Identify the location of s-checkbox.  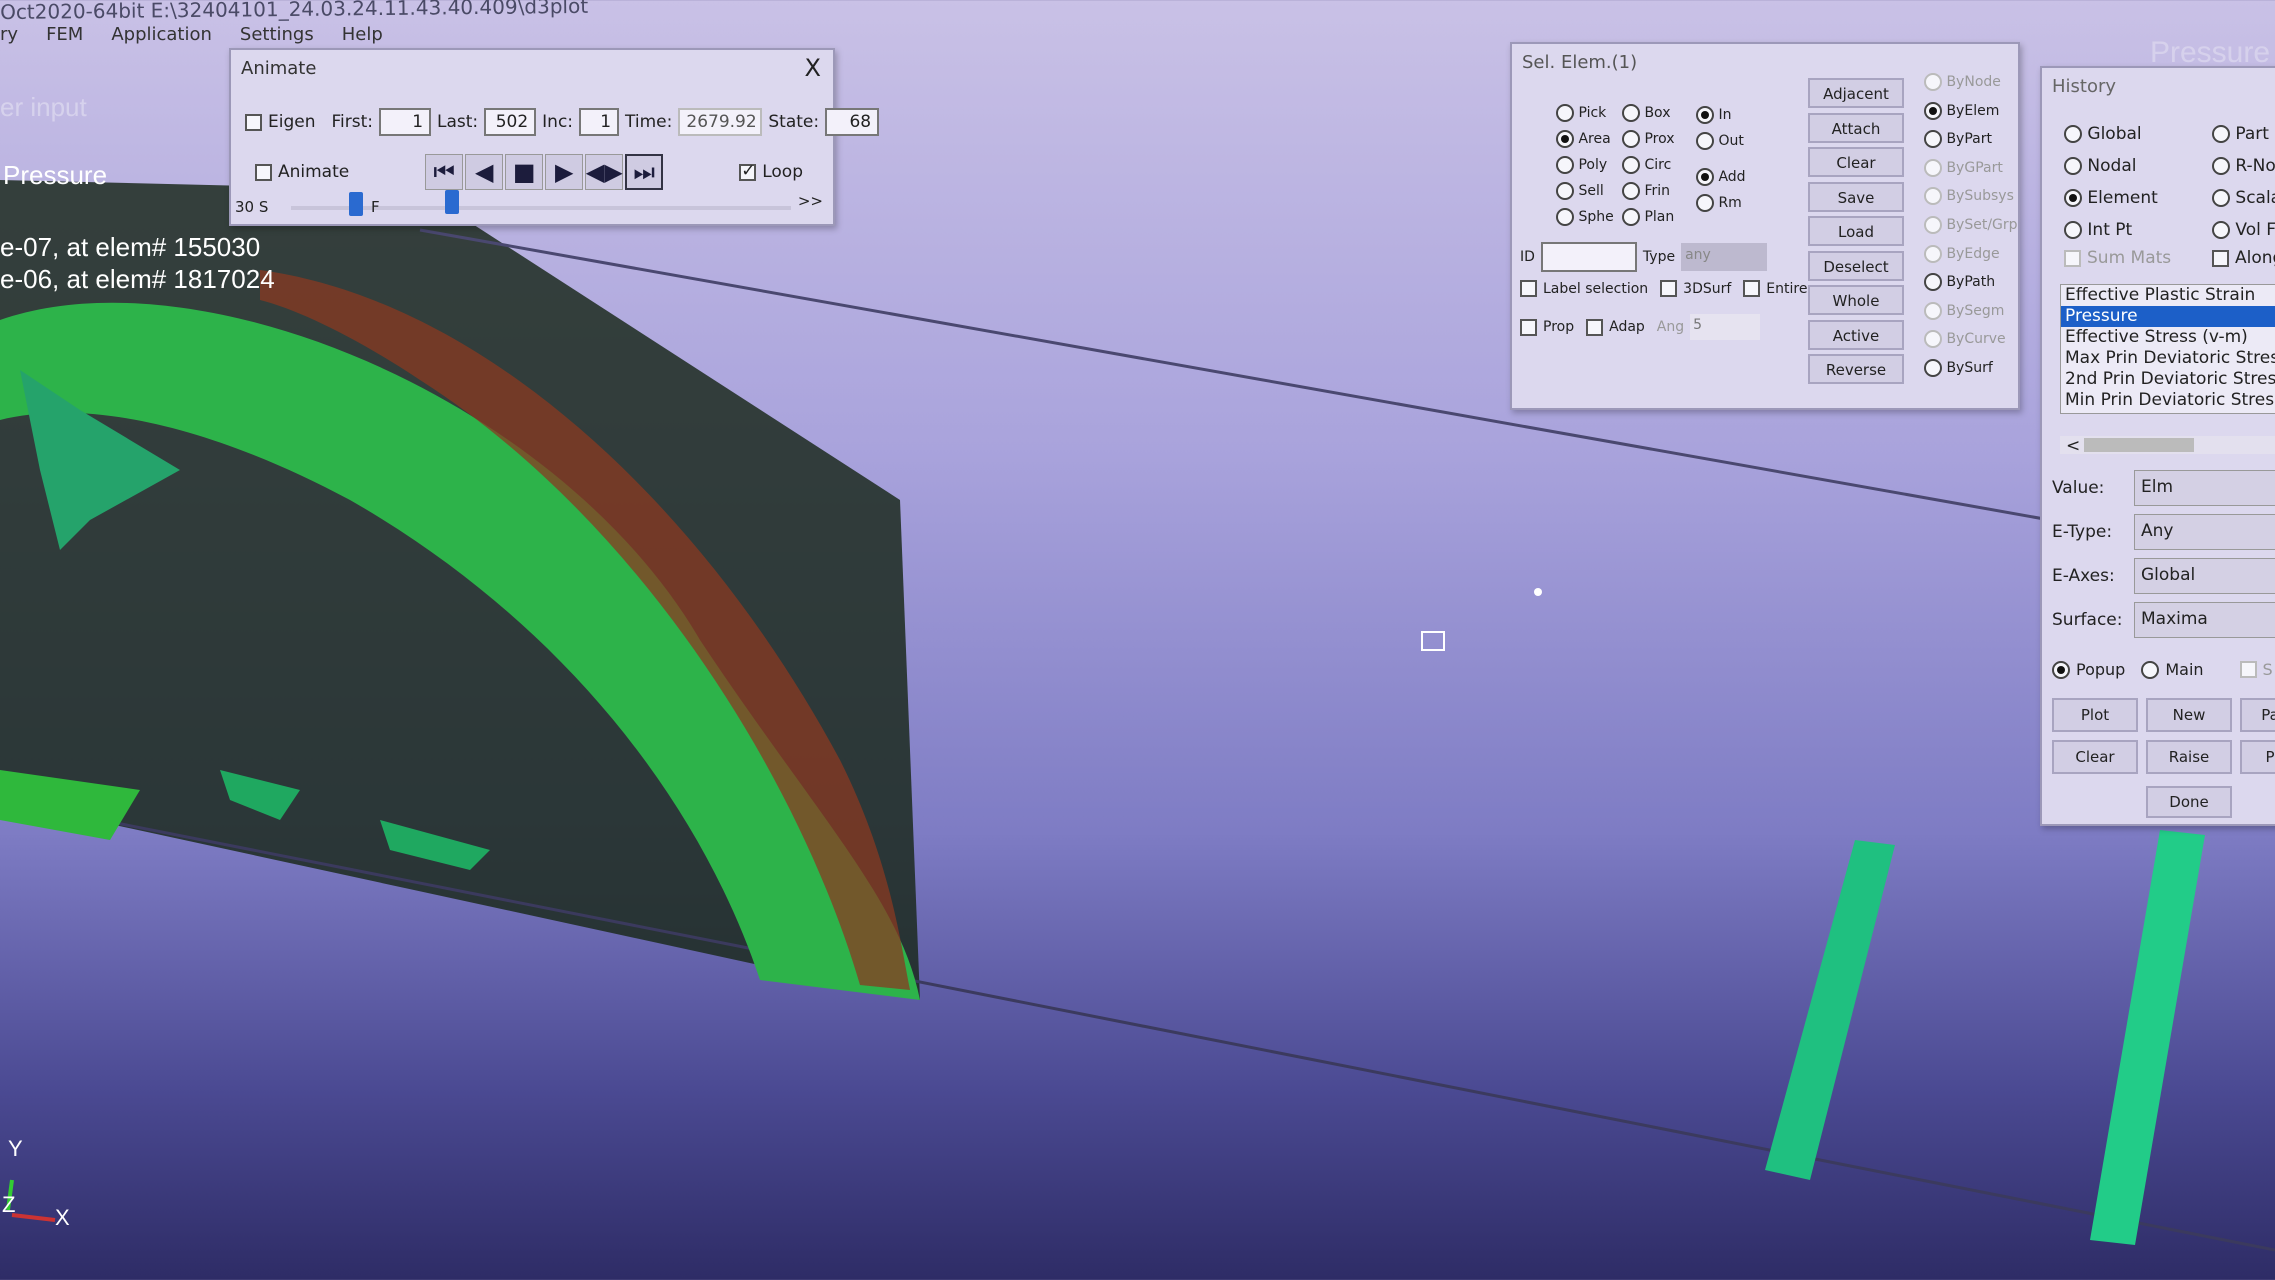
(2248, 669).